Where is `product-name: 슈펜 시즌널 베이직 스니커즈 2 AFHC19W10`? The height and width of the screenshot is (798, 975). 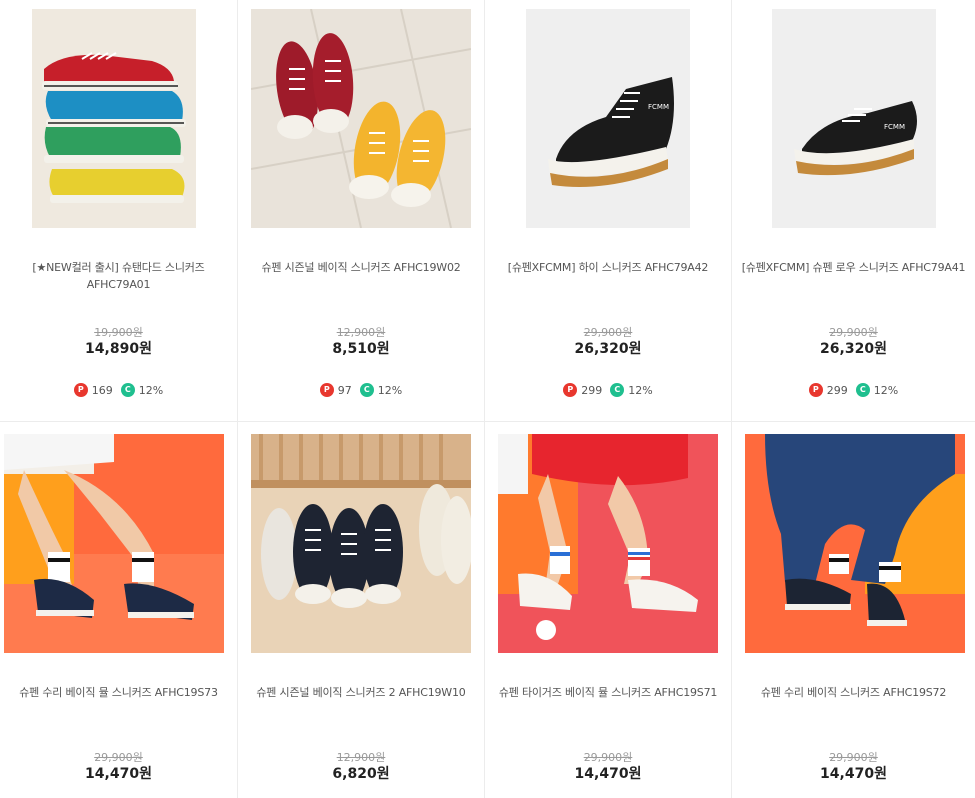 product-name: 슈펜 시즌널 베이직 스니커즈 2 AFHC19W10 is located at coordinates (361, 692).